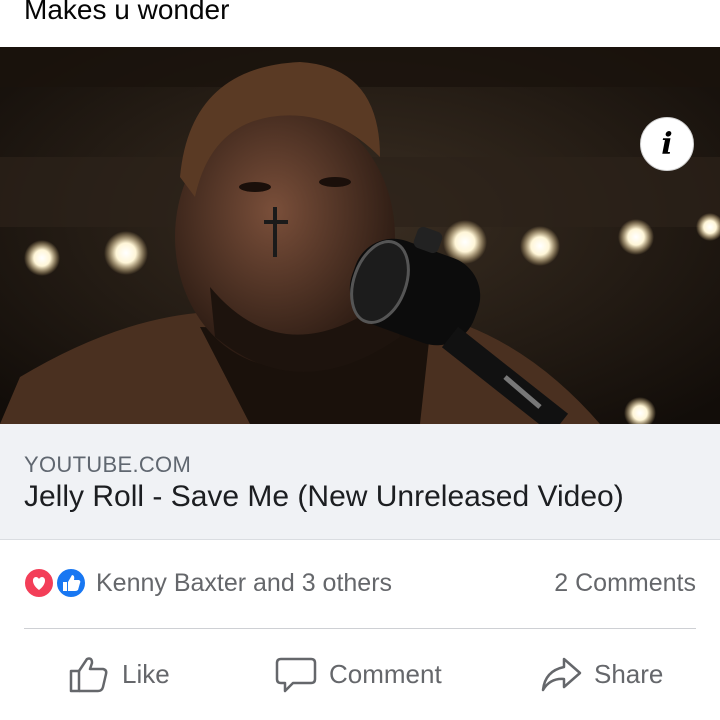  Describe the element at coordinates (667, 144) in the screenshot. I see `info-icon: i` at that location.